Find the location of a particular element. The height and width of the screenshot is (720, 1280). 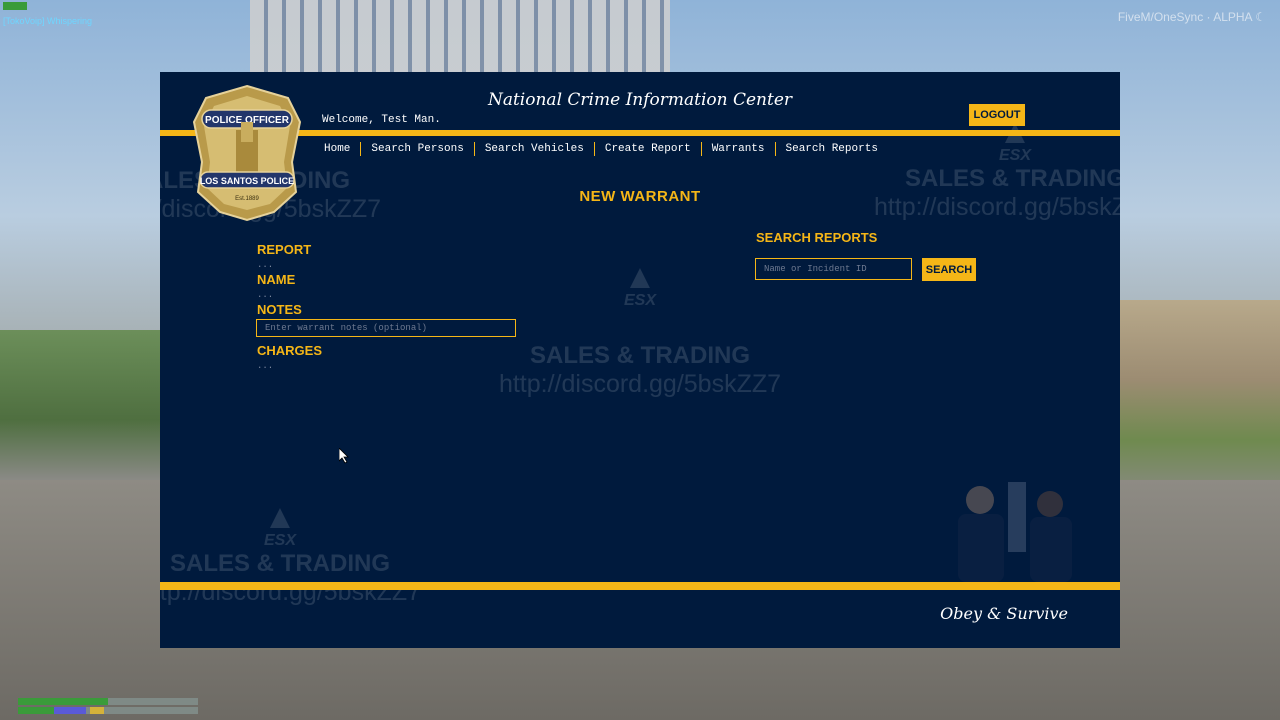

footer-divider is located at coordinates (640, 586).